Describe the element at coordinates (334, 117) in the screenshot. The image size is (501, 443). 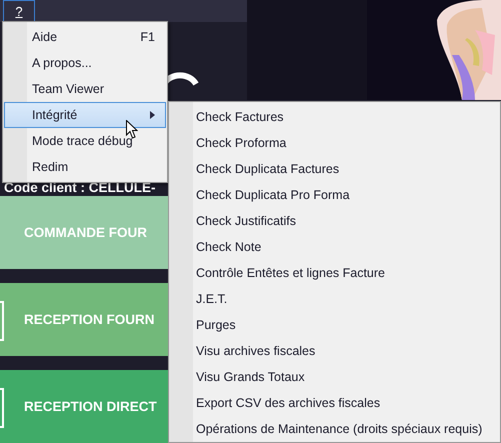
I see `menu-item: Check Factures` at that location.